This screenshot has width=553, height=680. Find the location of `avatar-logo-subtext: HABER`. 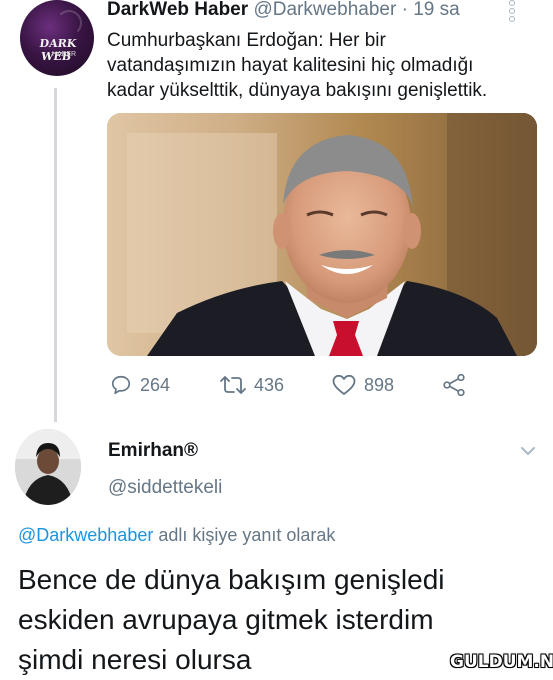

avatar-logo-subtext: HABER is located at coordinates (64, 54).